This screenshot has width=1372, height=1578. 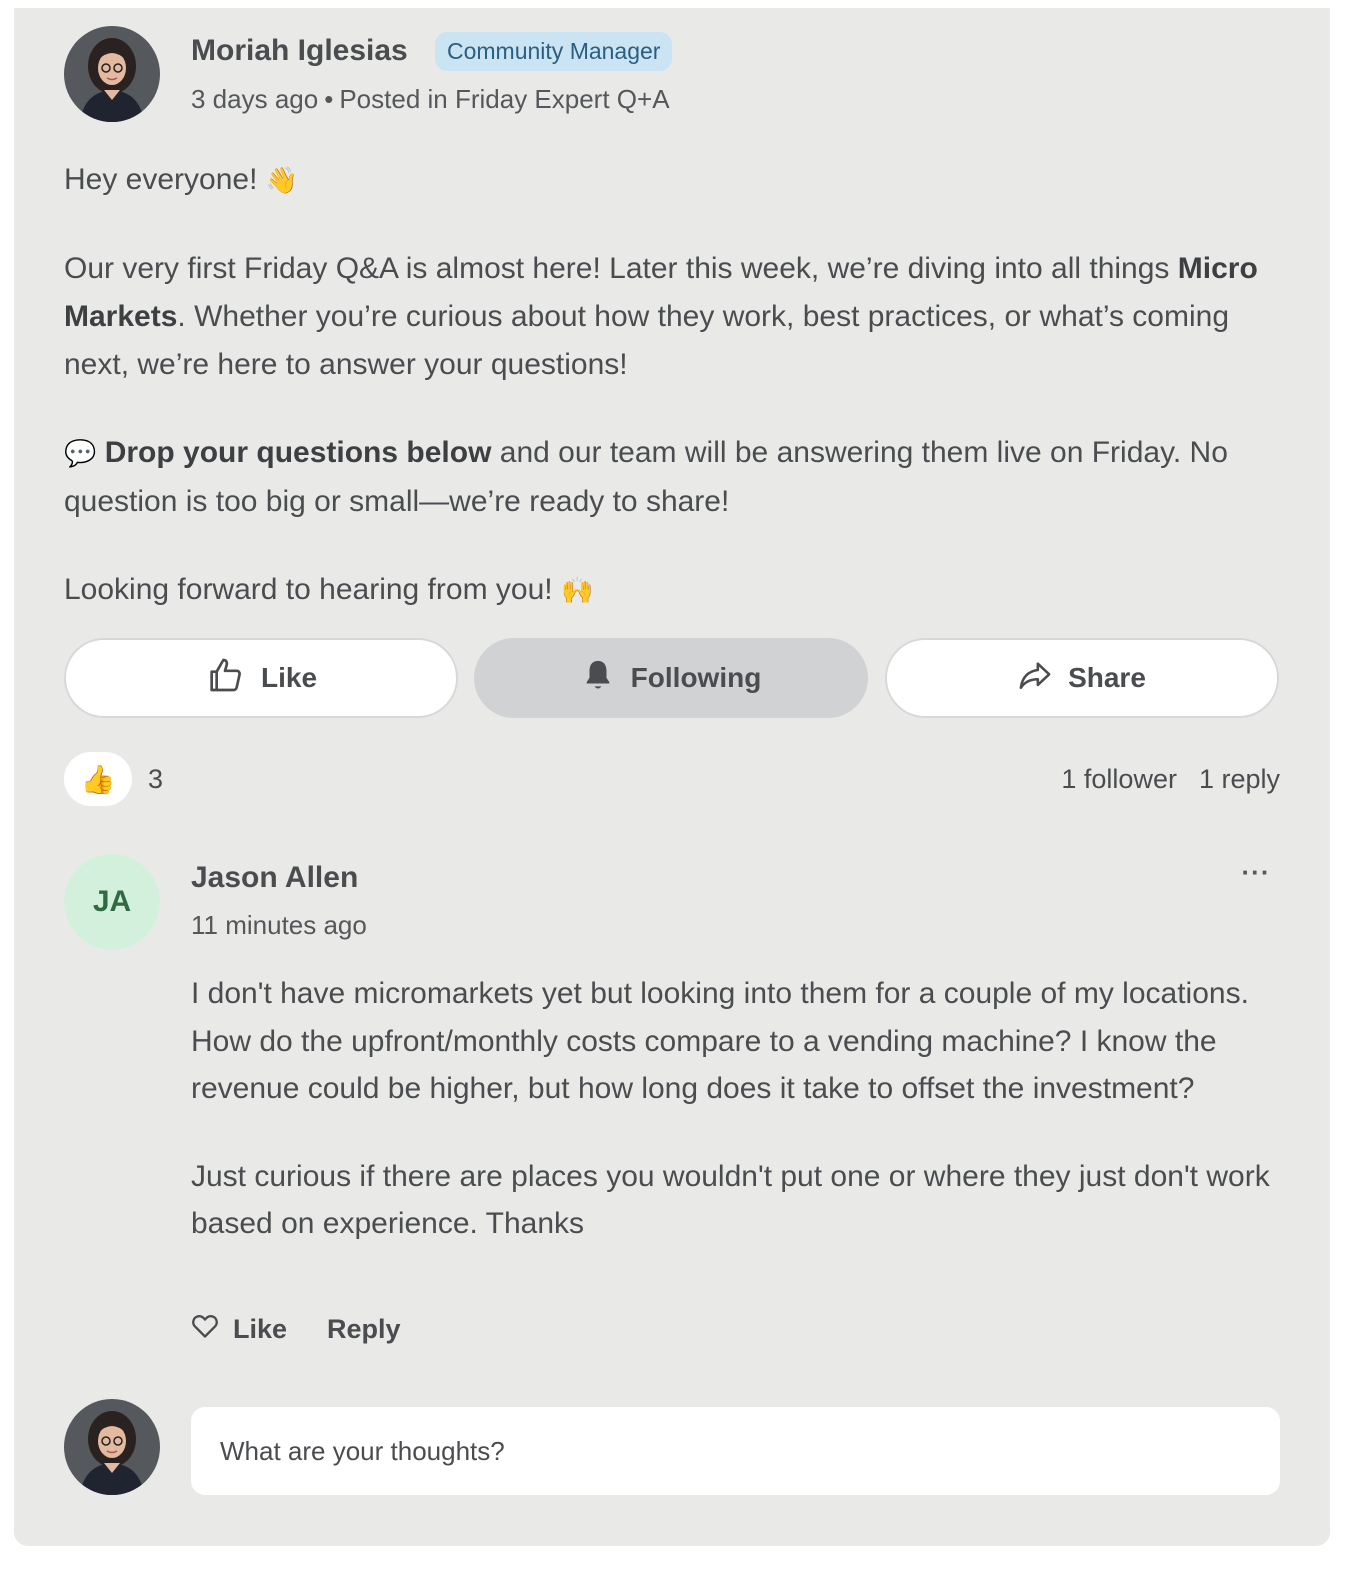 What do you see at coordinates (161, 179) in the screenshot?
I see `greeting-text: Hey everyone!` at bounding box center [161, 179].